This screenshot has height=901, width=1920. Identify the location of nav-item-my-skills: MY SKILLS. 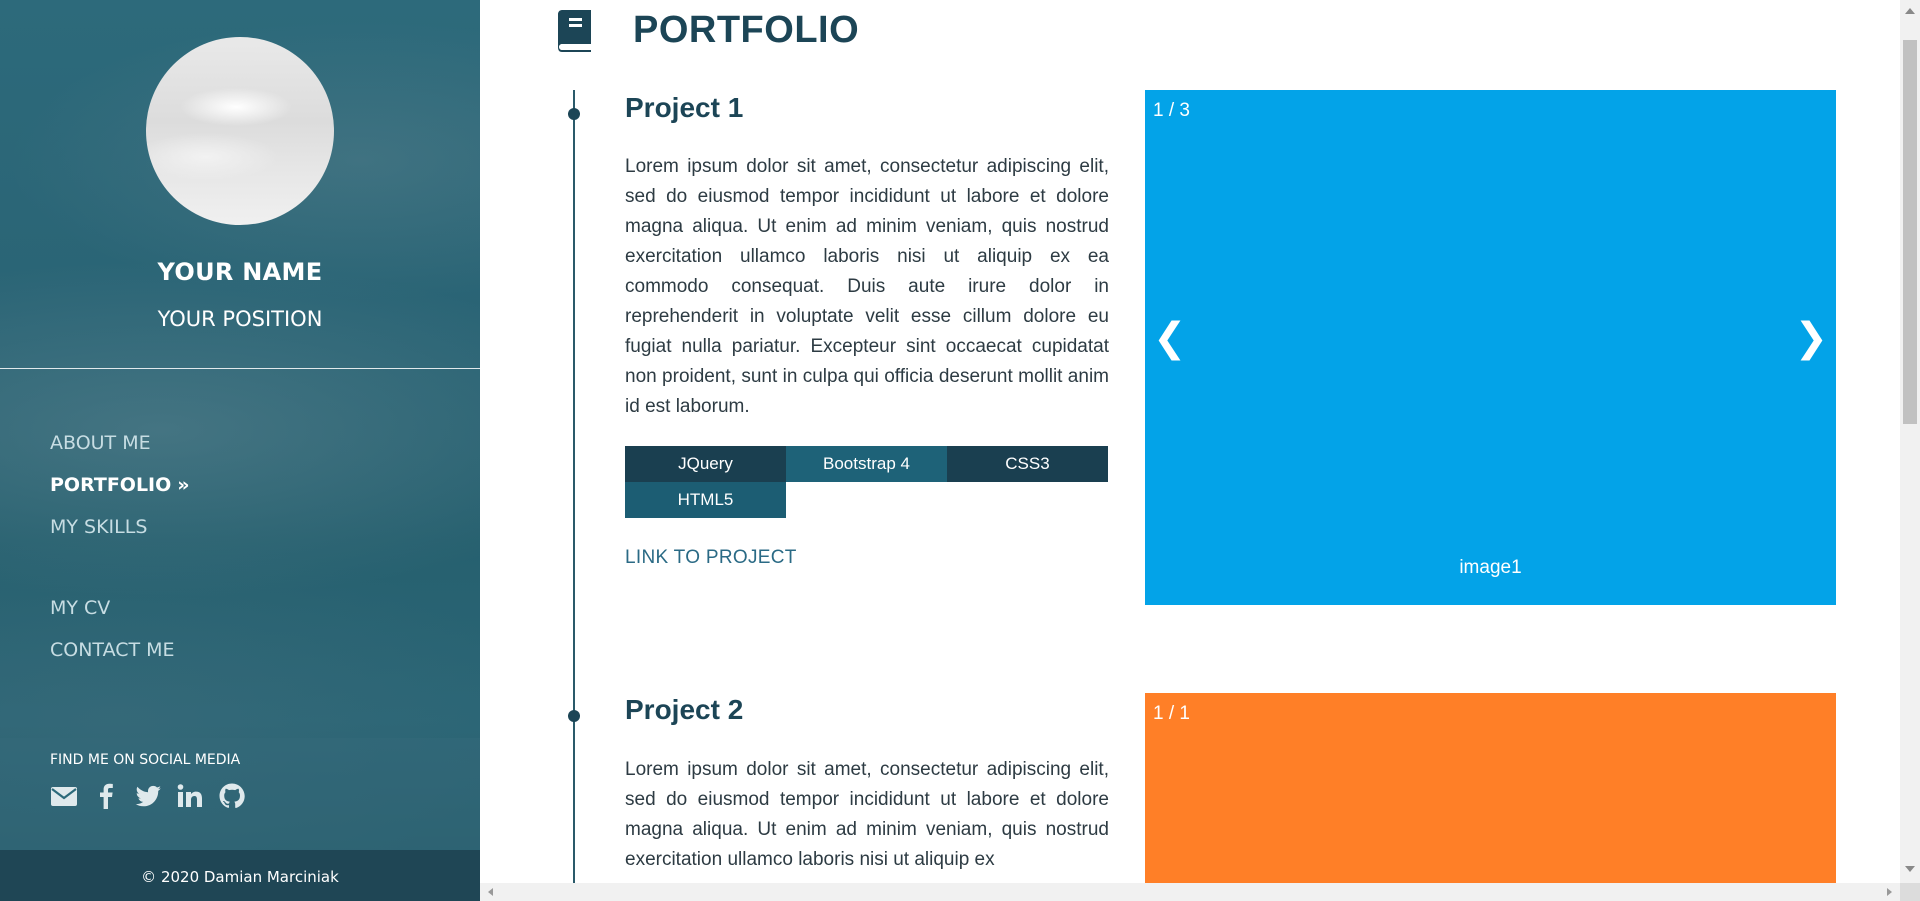
(98, 527).